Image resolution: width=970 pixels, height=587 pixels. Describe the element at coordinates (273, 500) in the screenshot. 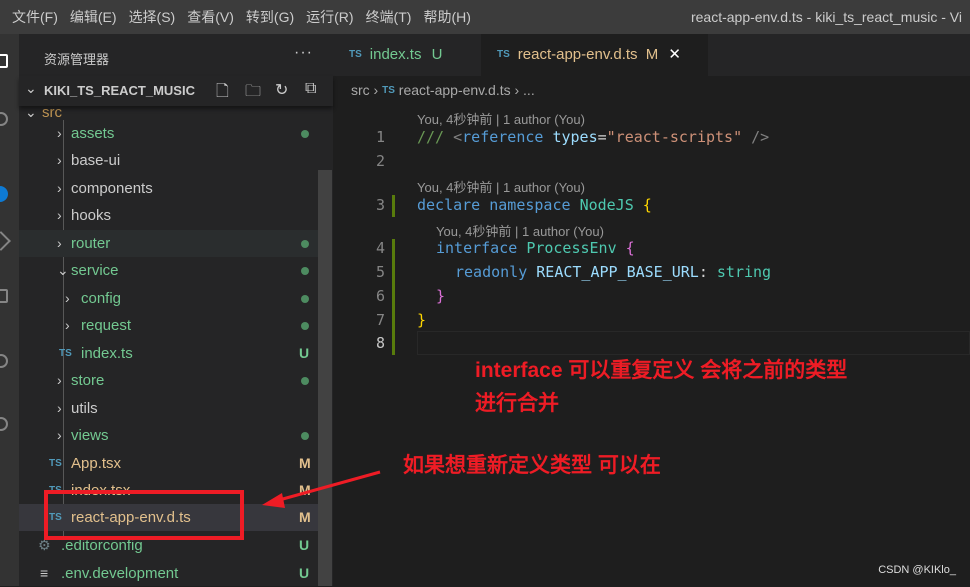

I see `arrow-head` at that location.